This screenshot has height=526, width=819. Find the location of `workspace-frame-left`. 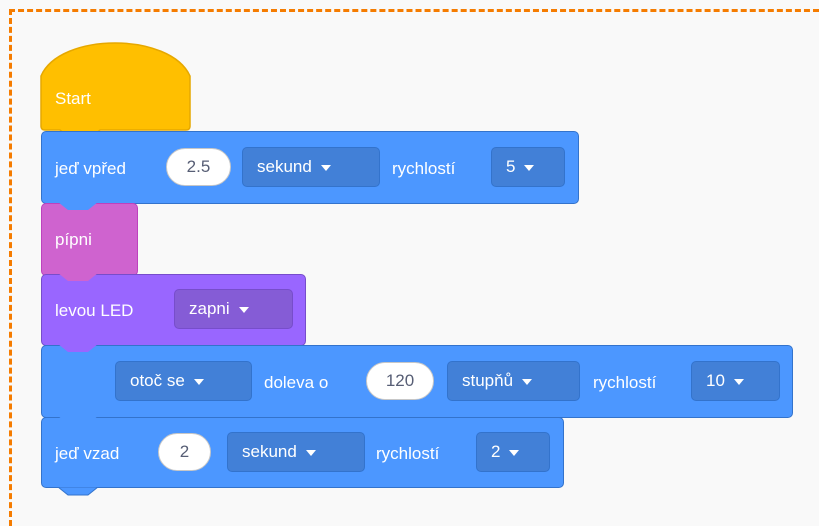

workspace-frame-left is located at coordinates (10, 267).